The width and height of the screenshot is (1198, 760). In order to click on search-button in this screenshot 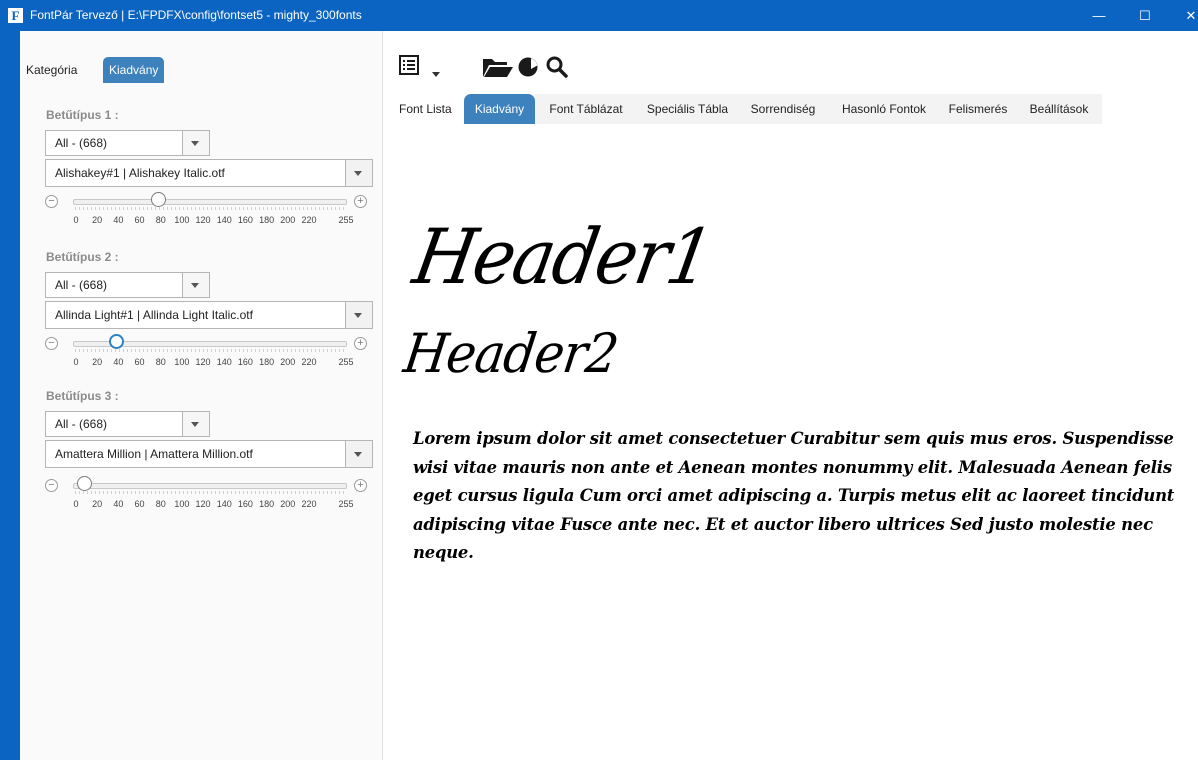, I will do `click(557, 69)`.